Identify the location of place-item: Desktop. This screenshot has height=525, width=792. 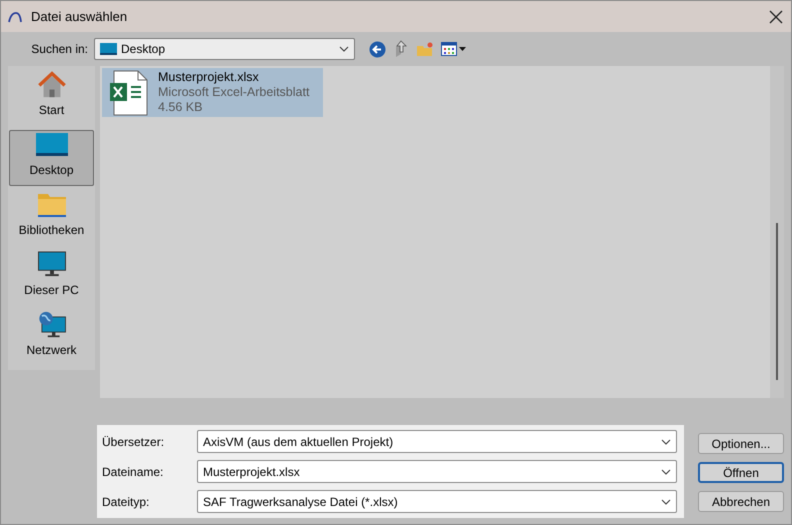
(51, 158).